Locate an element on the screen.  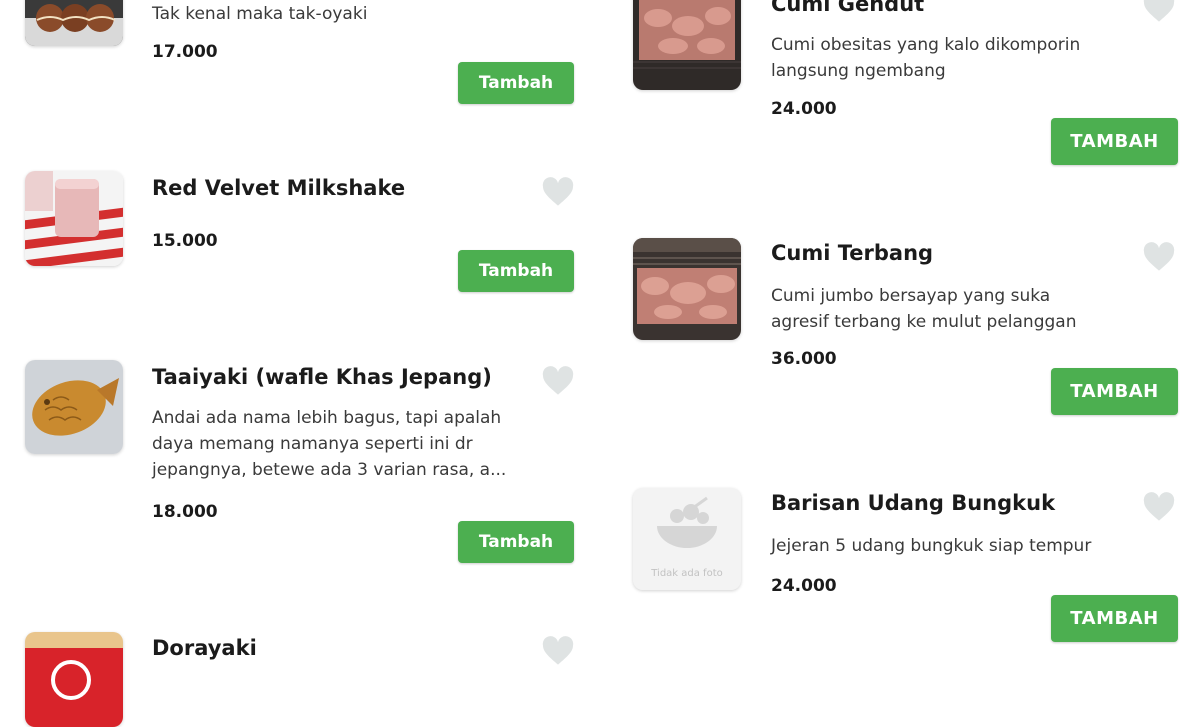
takoyaki-photo is located at coordinates (74, 23).